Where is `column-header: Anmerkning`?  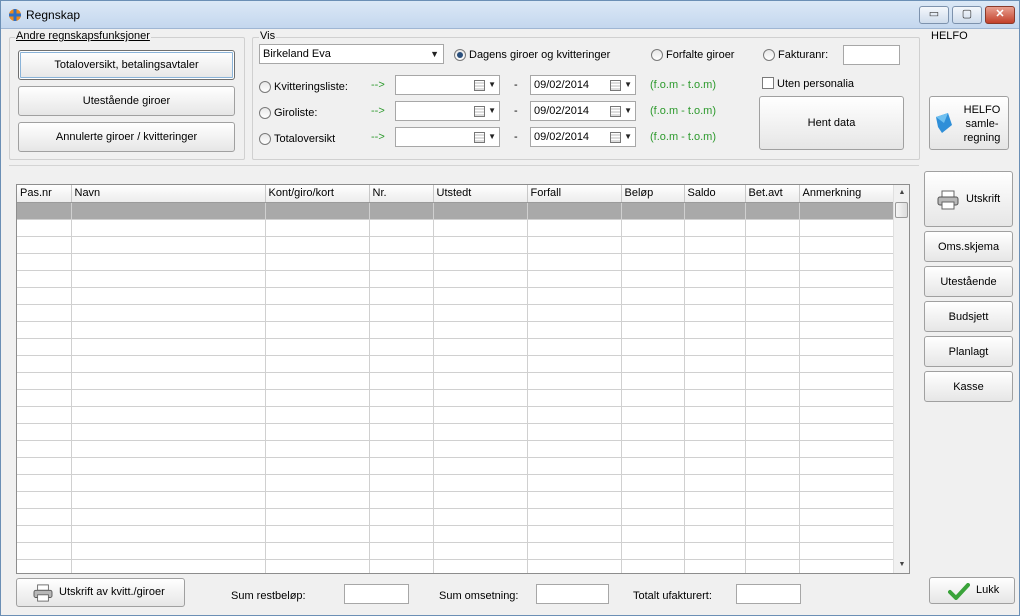 column-header: Anmerkning is located at coordinates (847, 194).